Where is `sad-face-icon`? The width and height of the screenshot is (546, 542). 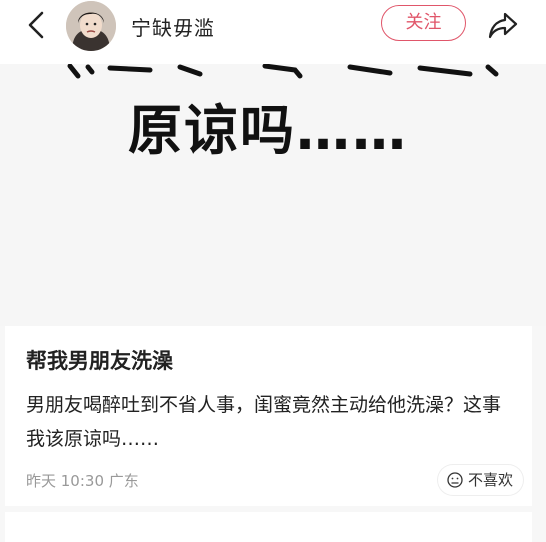
sad-face-icon is located at coordinates (455, 480).